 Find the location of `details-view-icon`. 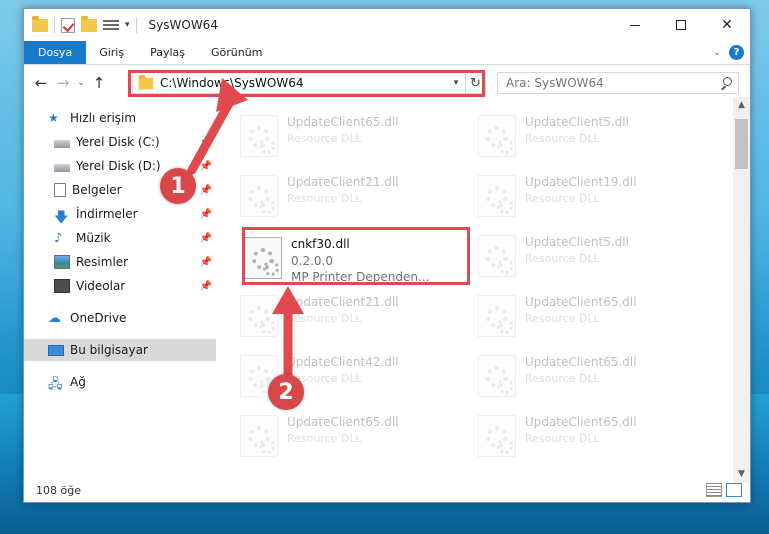

details-view-icon is located at coordinates (714, 490).